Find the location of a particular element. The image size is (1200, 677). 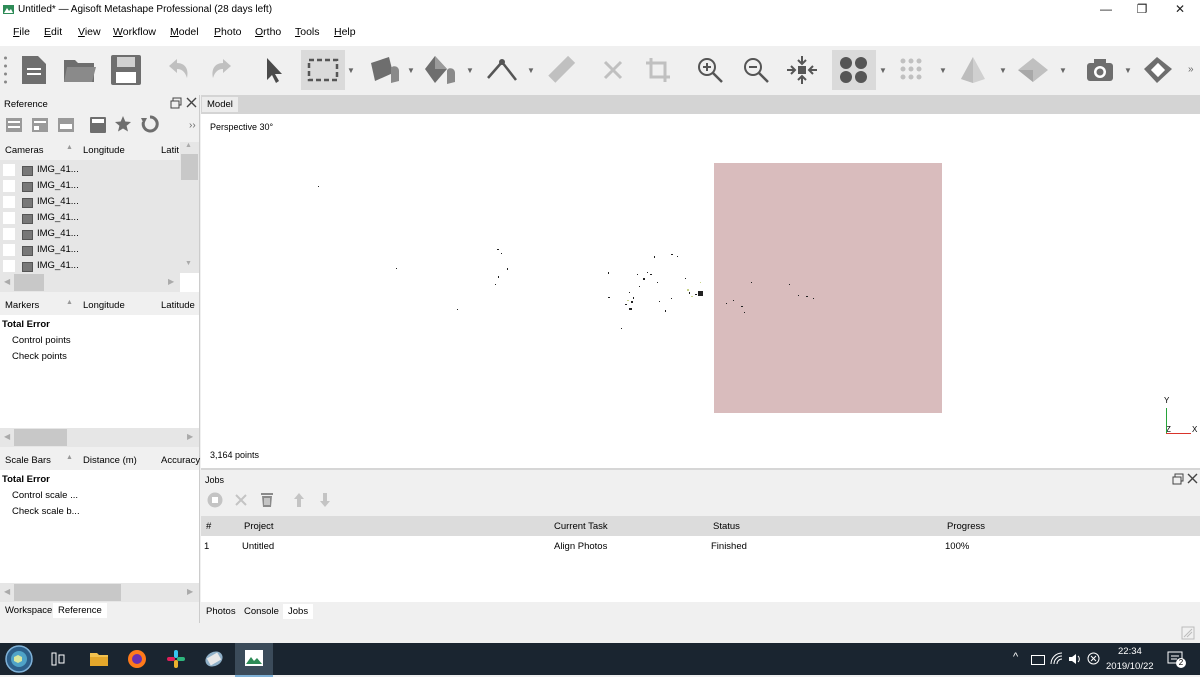

restore-button: ❐ is located at coordinates (1142, 10).